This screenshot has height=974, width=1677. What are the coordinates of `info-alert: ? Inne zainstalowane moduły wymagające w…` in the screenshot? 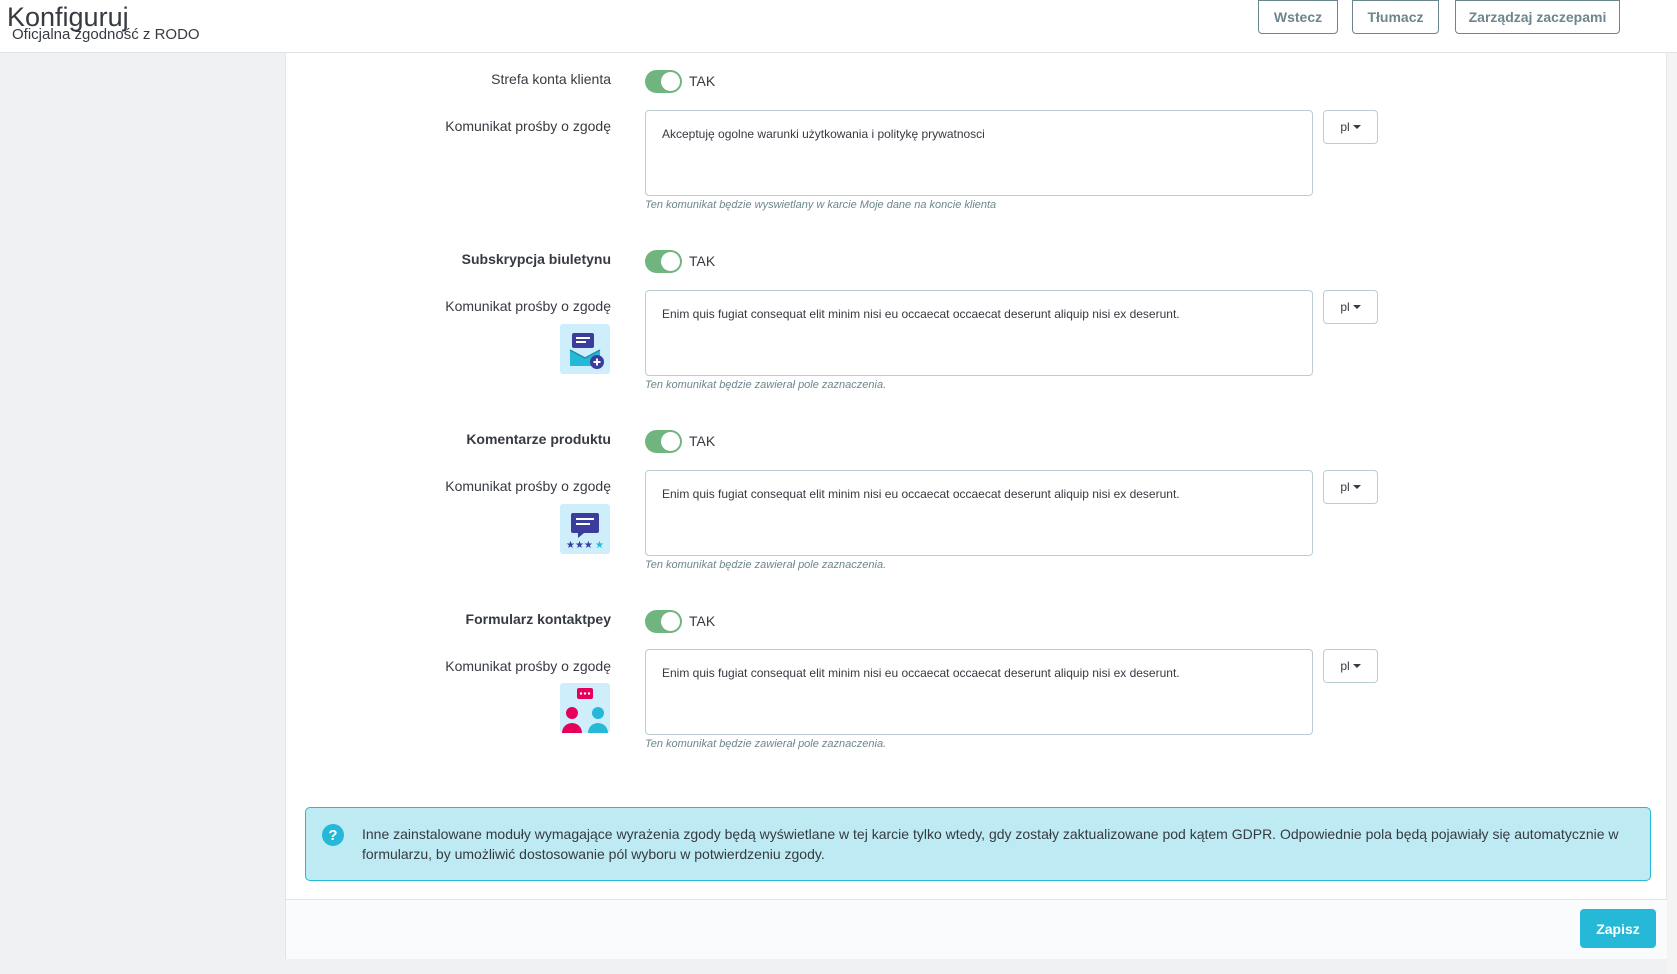 It's located at (978, 844).